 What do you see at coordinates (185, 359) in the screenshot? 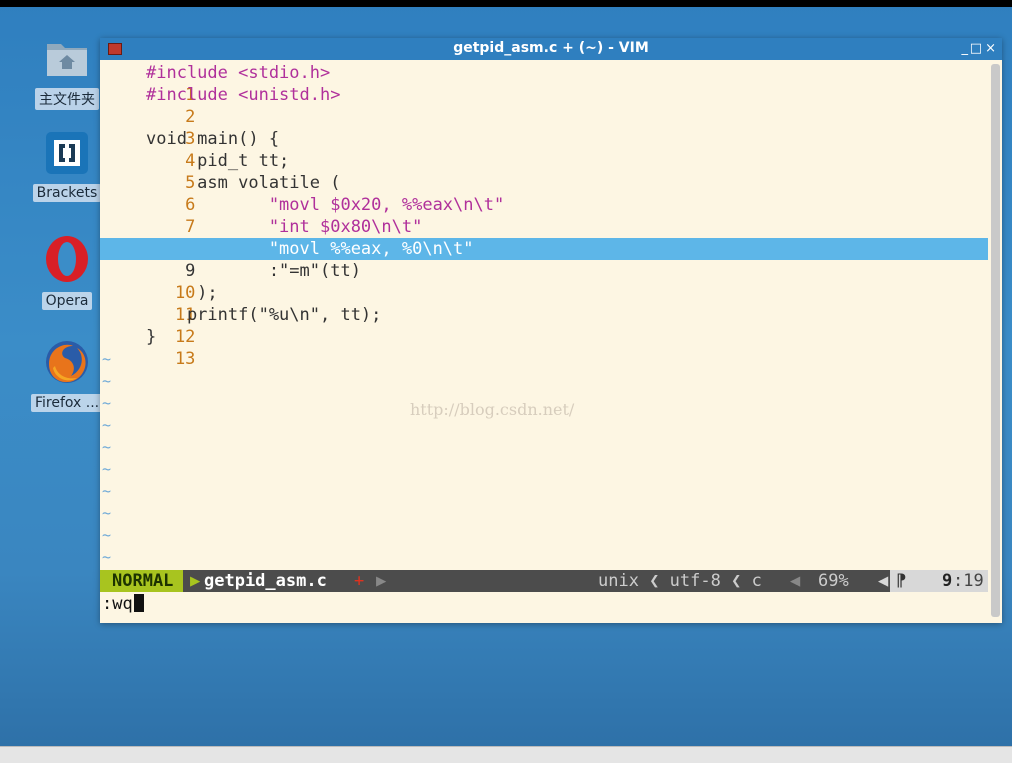
I see `line-number: 13` at bounding box center [185, 359].